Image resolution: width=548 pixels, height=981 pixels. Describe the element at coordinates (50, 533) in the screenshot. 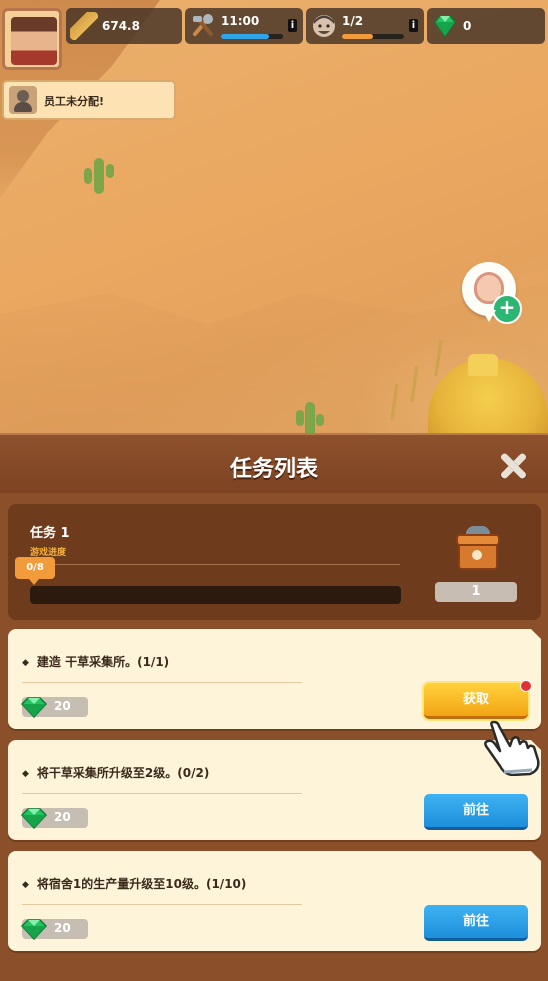

I see `task-name: 任务 1` at that location.